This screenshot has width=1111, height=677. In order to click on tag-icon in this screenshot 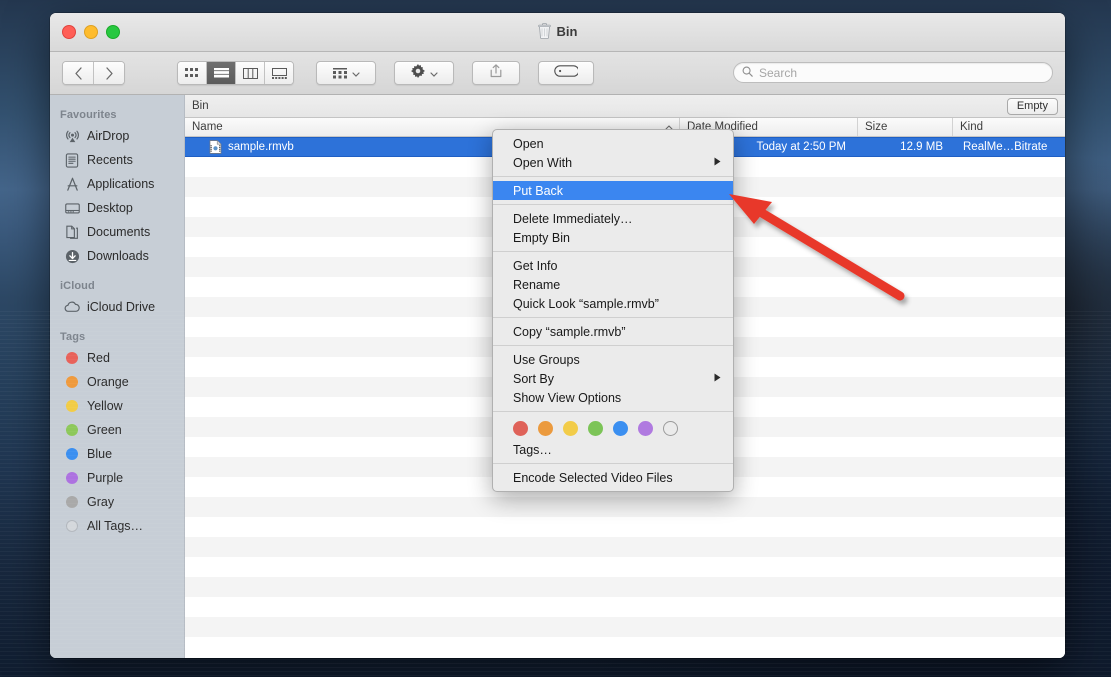, I will do `click(567, 73)`.